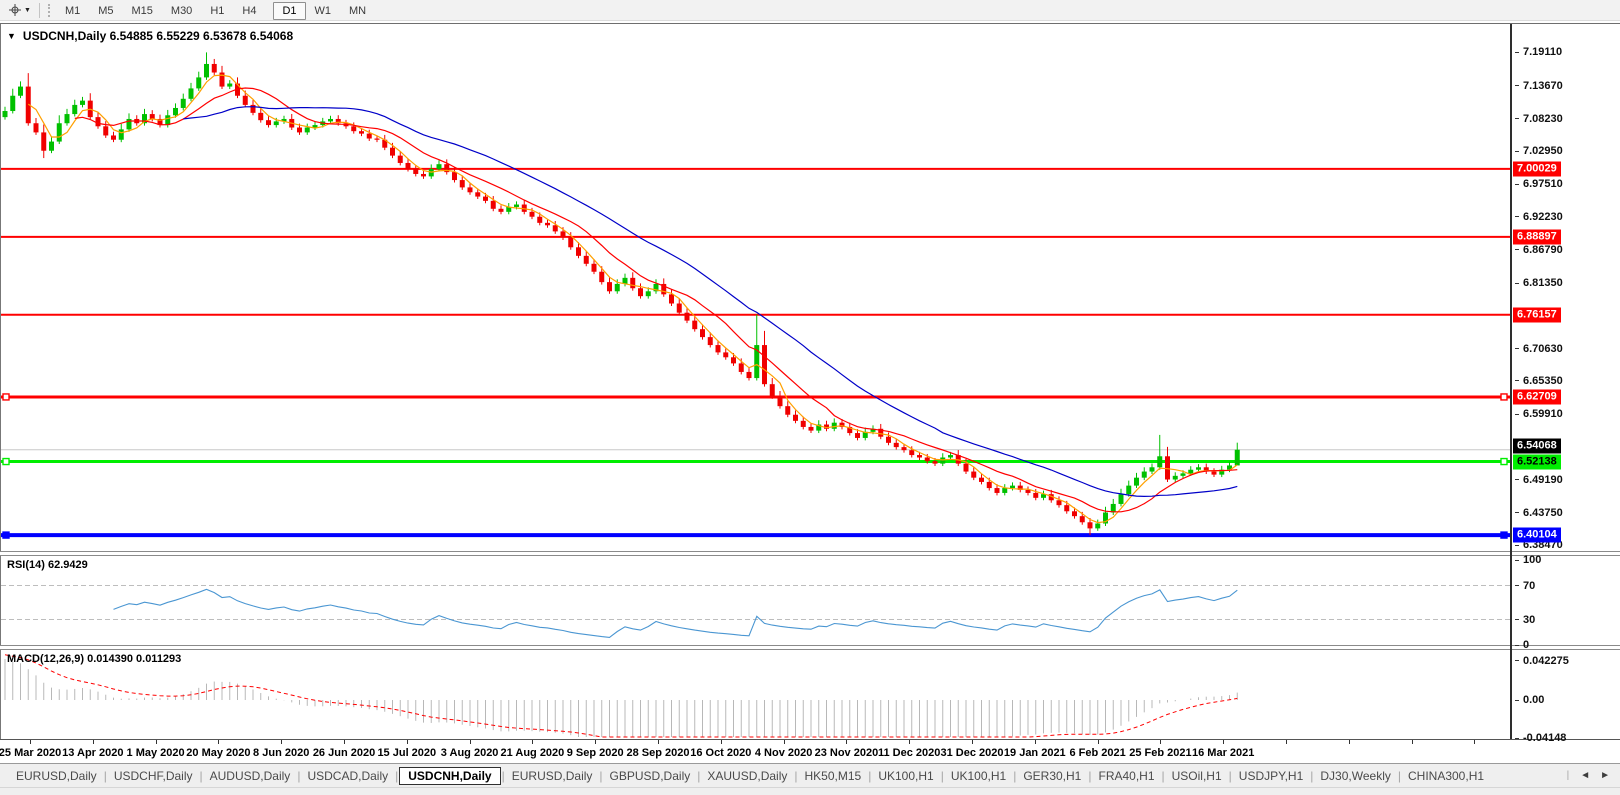 This screenshot has width=1620, height=795. I want to click on date-label: 6 Feb 2021, so click(1097, 753).